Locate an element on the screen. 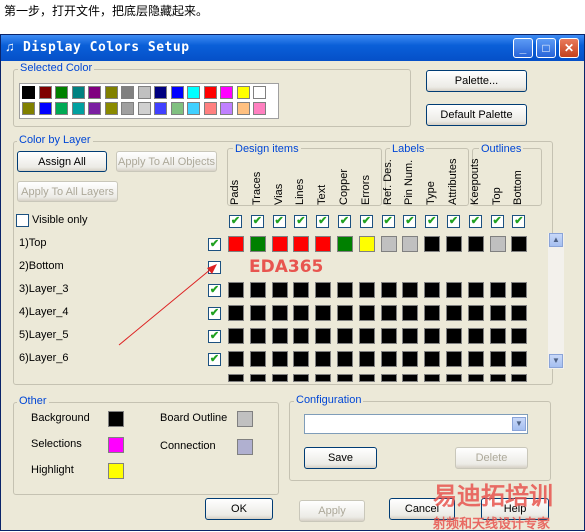 This screenshot has width=585, height=532. board-outline-color-swatch is located at coordinates (245, 419).